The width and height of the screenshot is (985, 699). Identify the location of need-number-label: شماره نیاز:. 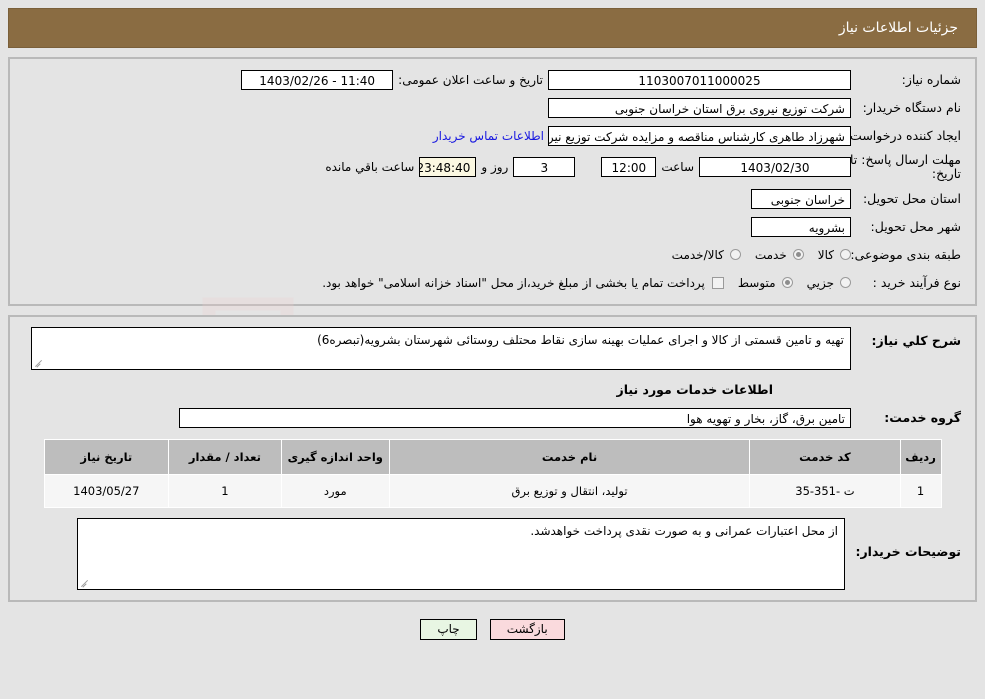
(931, 80).